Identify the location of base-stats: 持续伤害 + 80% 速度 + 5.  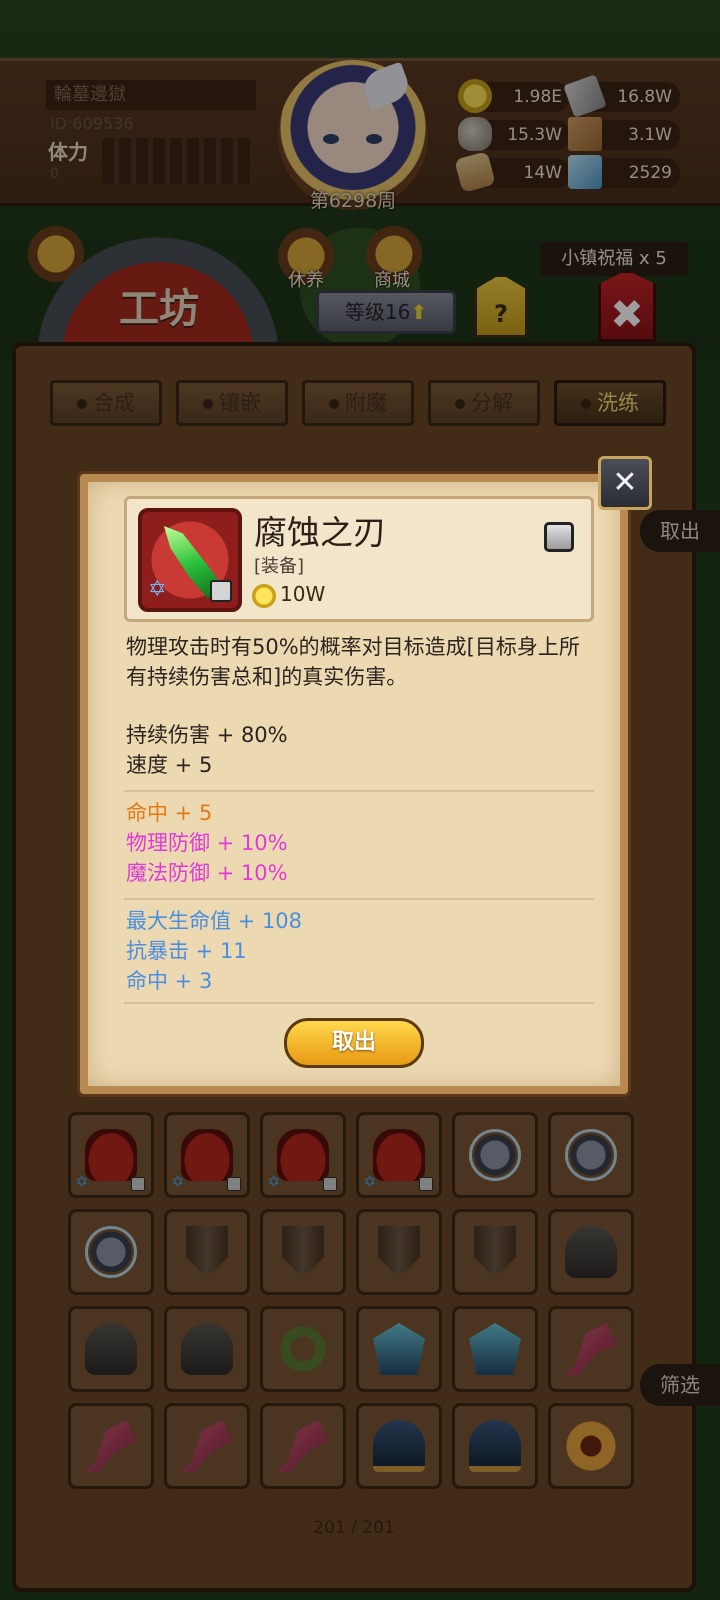
(356, 750).